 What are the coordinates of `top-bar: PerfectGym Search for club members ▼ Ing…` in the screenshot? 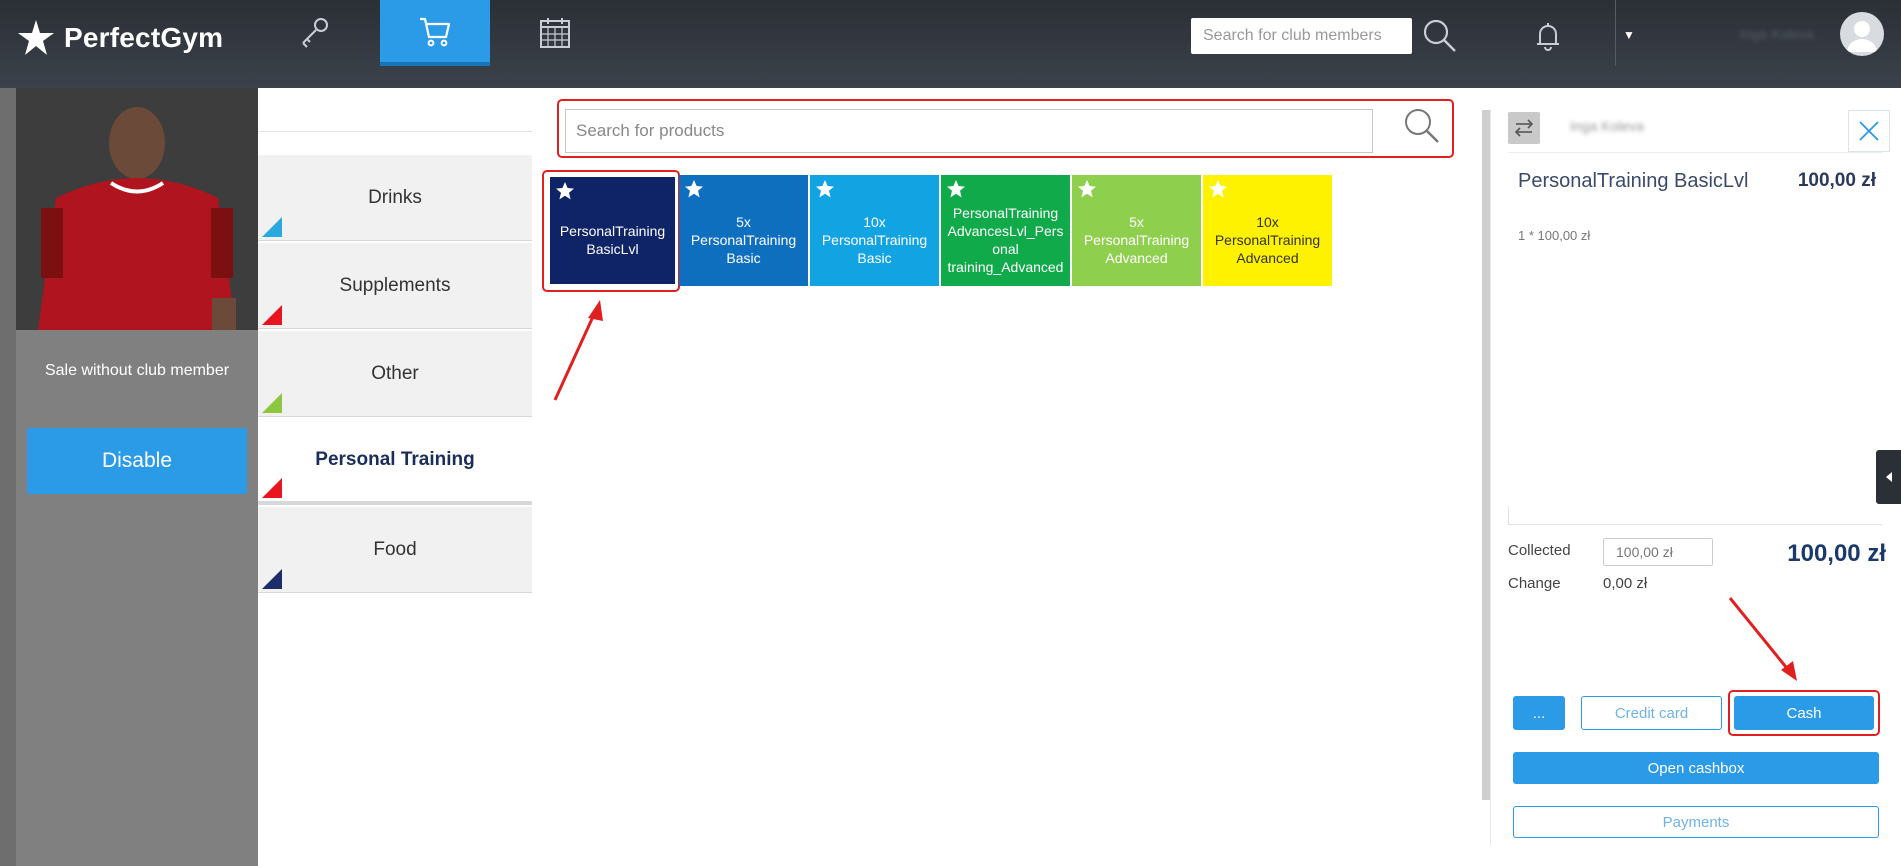 It's located at (950, 44).